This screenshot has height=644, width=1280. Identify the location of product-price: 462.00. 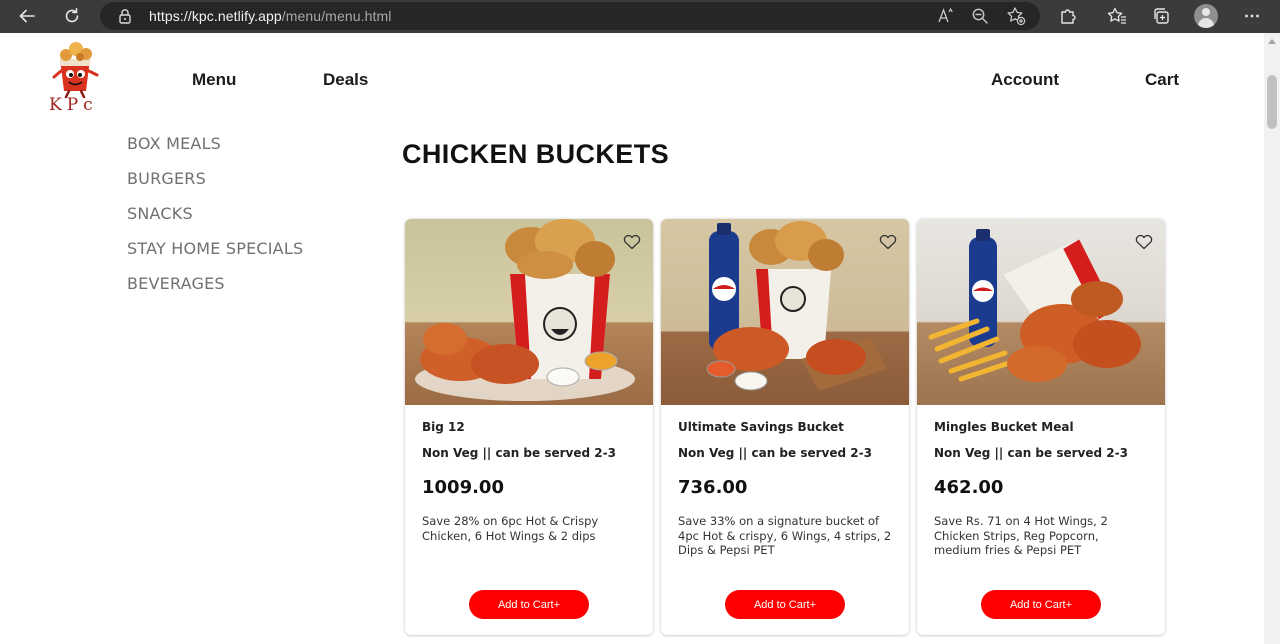
(969, 487).